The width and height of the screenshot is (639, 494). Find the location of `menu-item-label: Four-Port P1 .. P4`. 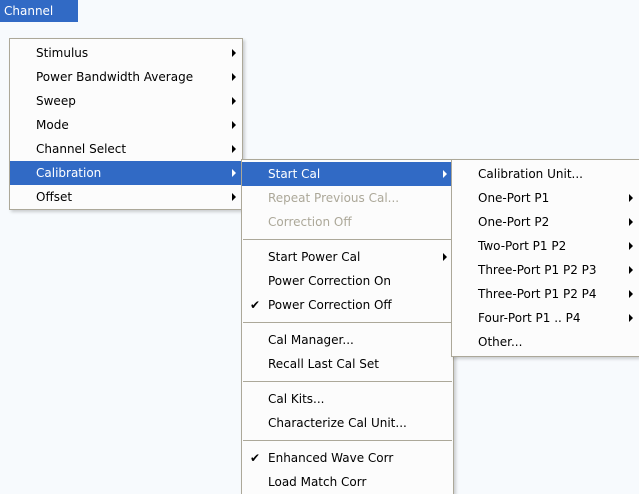

menu-item-label: Four-Port P1 .. P4 is located at coordinates (529, 318).